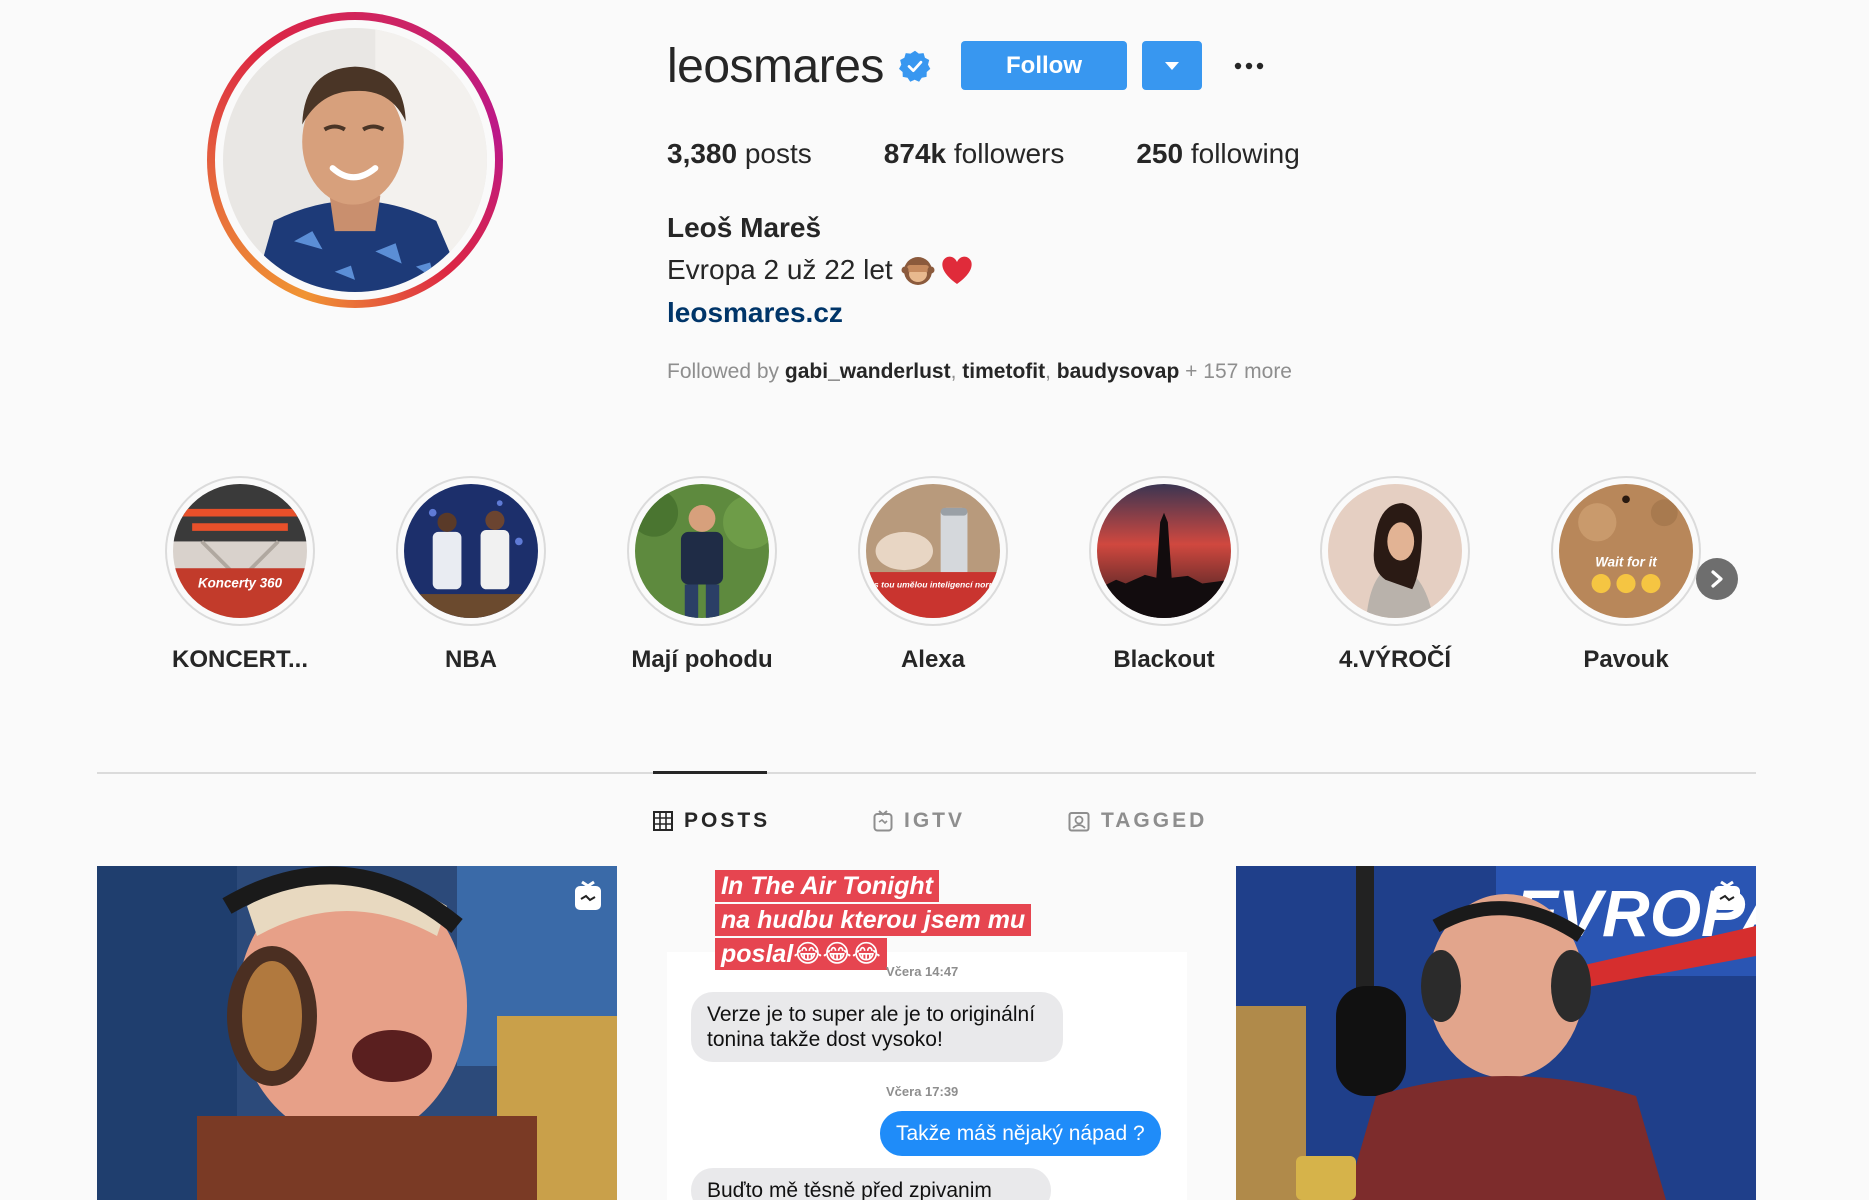  Describe the element at coordinates (711, 821) in the screenshot. I see `tab-posts: POSTS` at that location.